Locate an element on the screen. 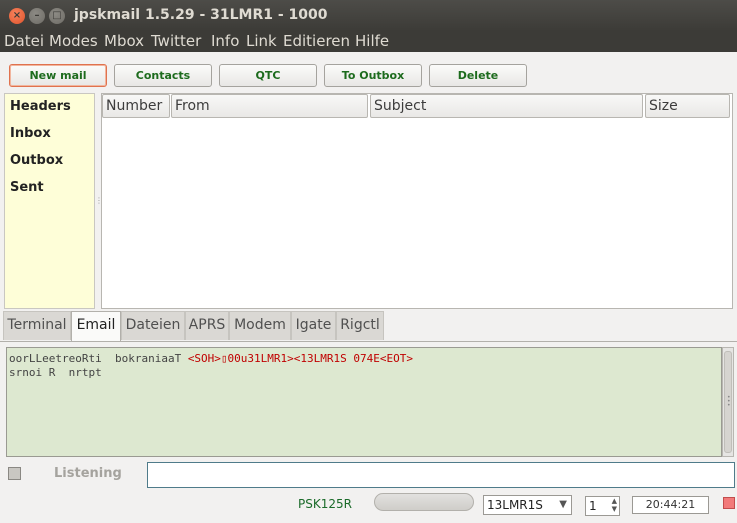 The height and width of the screenshot is (523, 737). tab-dateien: Dateien is located at coordinates (153, 325).